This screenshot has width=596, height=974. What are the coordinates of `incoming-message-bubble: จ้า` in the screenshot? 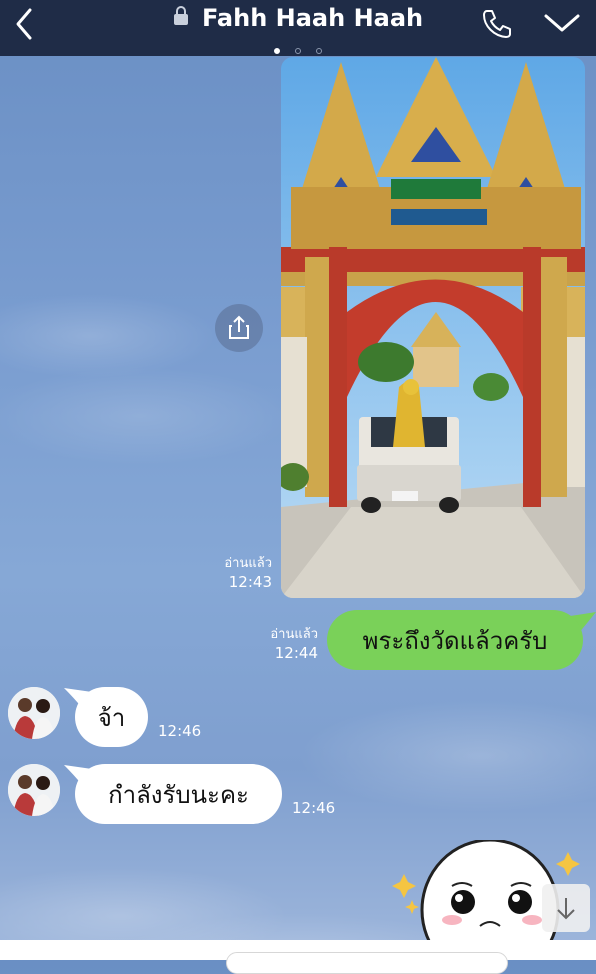 It's located at (111, 717).